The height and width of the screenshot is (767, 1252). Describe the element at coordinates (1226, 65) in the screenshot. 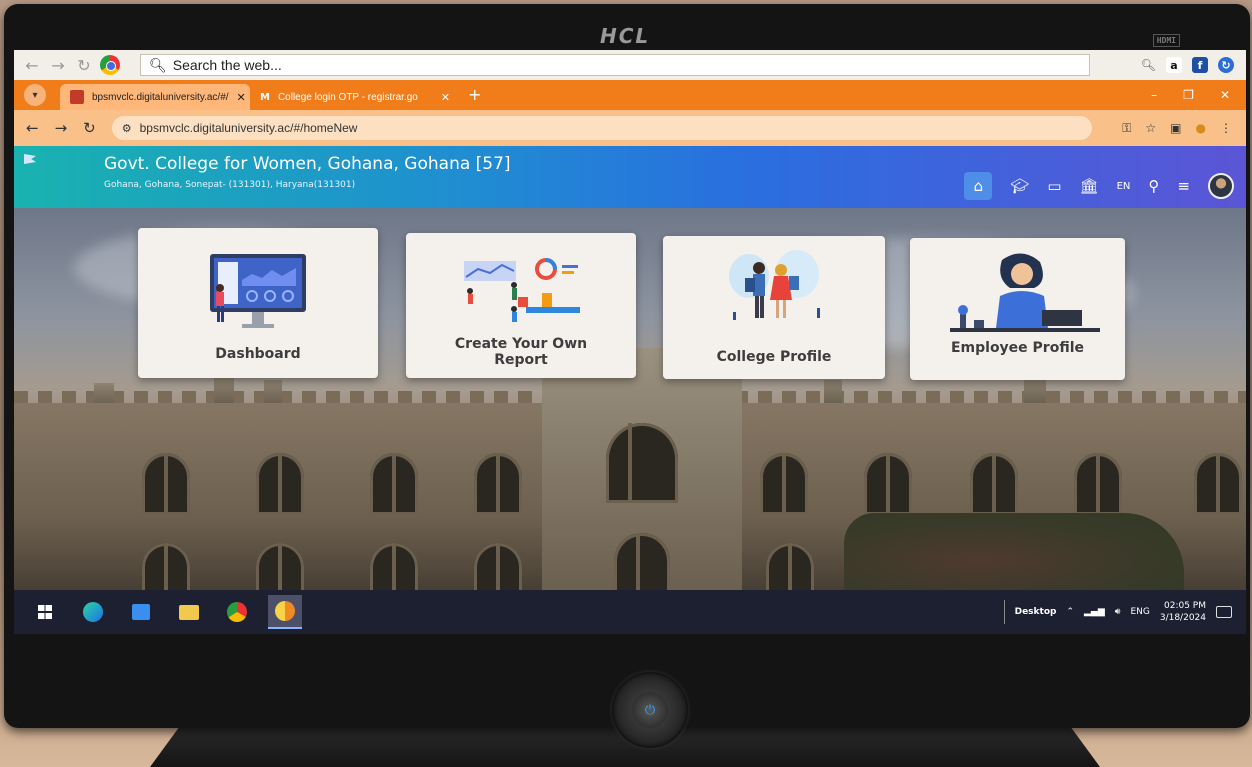

I see `sync-icon: ↻` at that location.